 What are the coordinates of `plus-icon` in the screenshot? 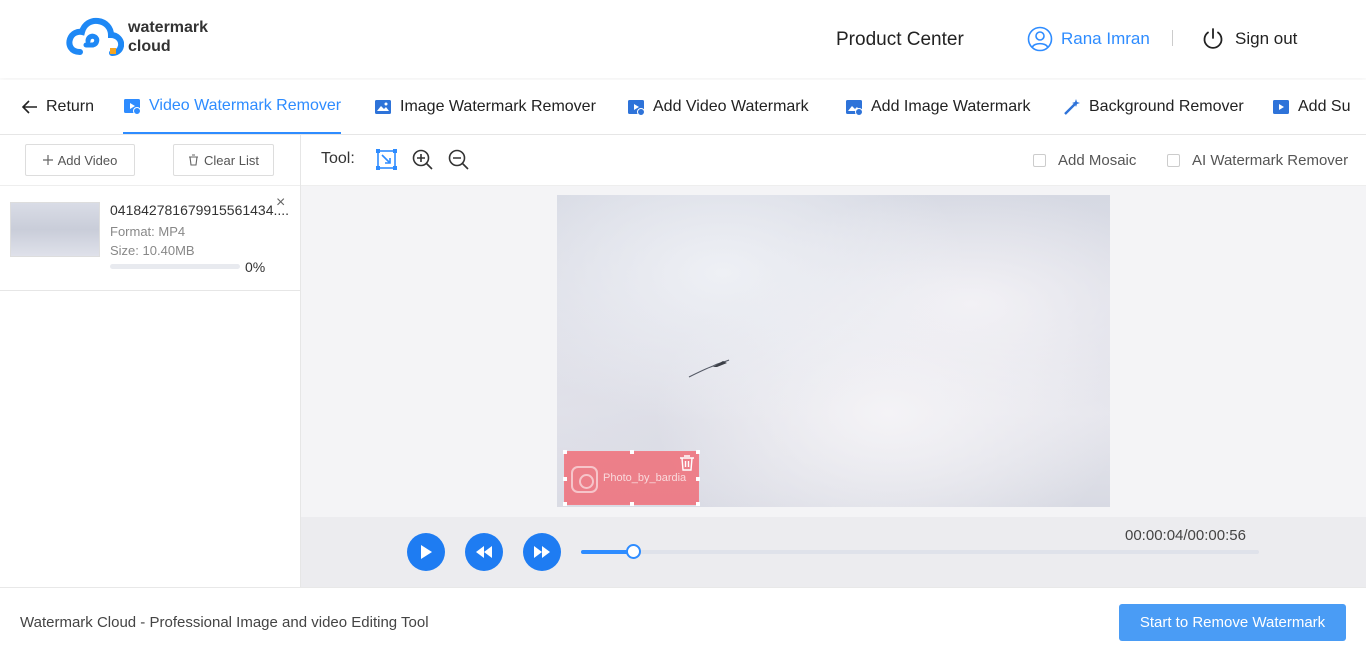 It's located at (47, 160).